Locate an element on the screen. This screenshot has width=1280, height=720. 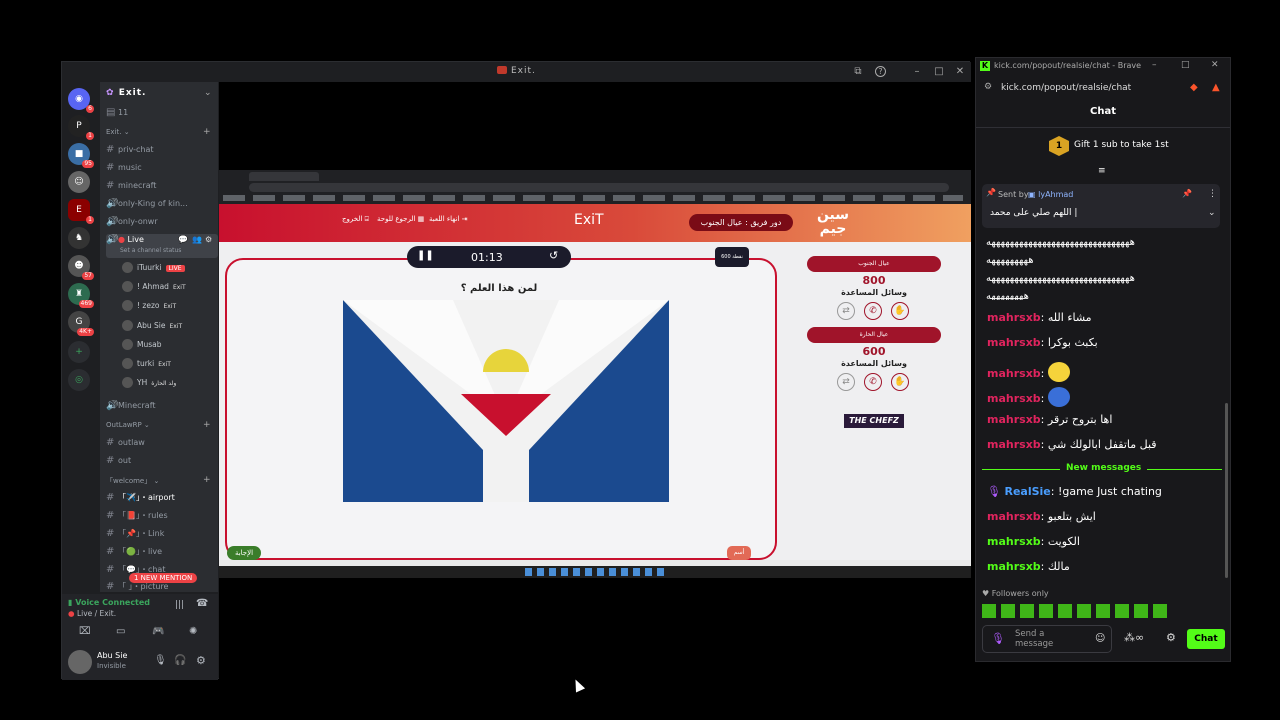
team-name-button: أسم is located at coordinates (739, 553).